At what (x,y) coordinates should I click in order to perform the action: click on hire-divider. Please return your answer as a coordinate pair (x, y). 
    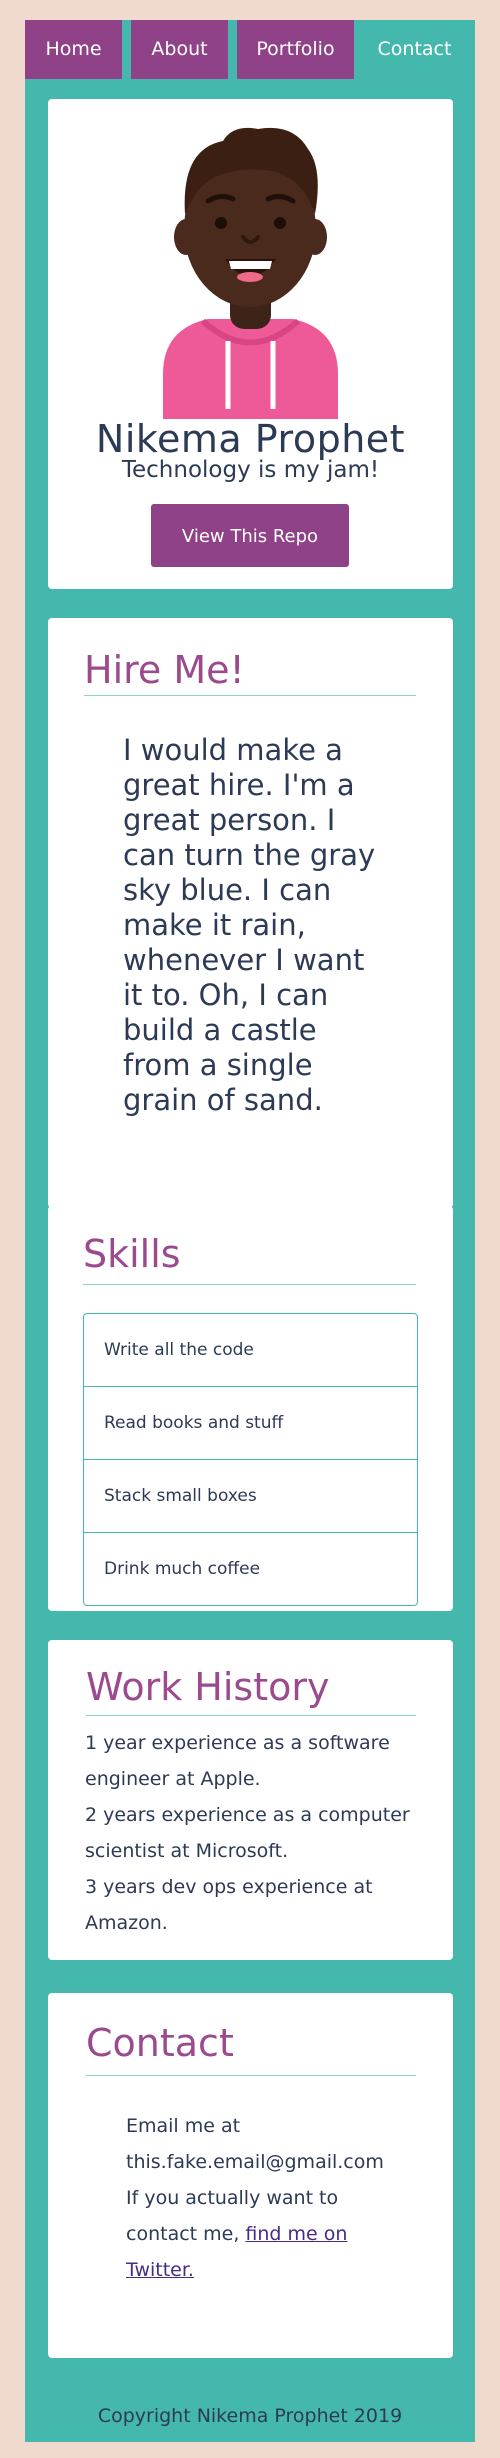
    Looking at the image, I should click on (250, 695).